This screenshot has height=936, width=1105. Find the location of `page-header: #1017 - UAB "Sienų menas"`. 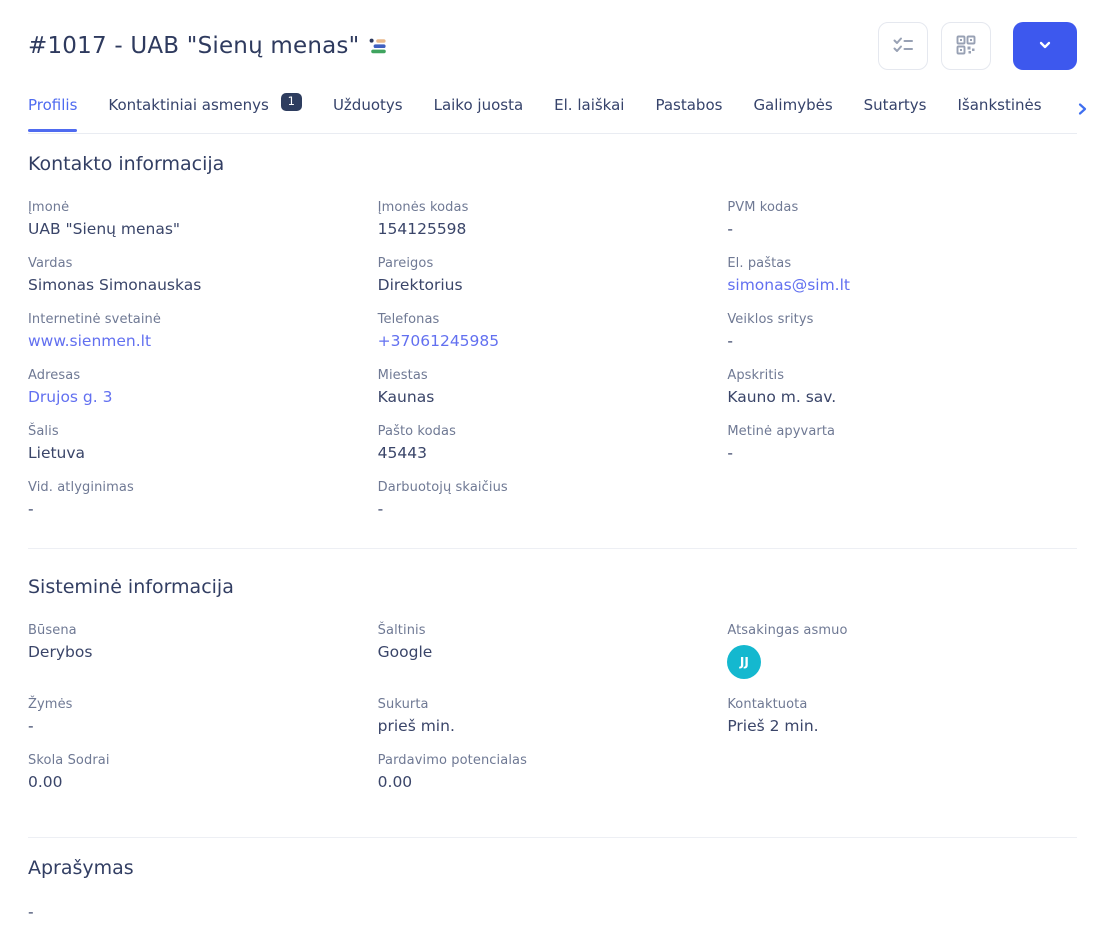

page-header: #1017 - UAB "Sienų menas" is located at coordinates (552, 35).